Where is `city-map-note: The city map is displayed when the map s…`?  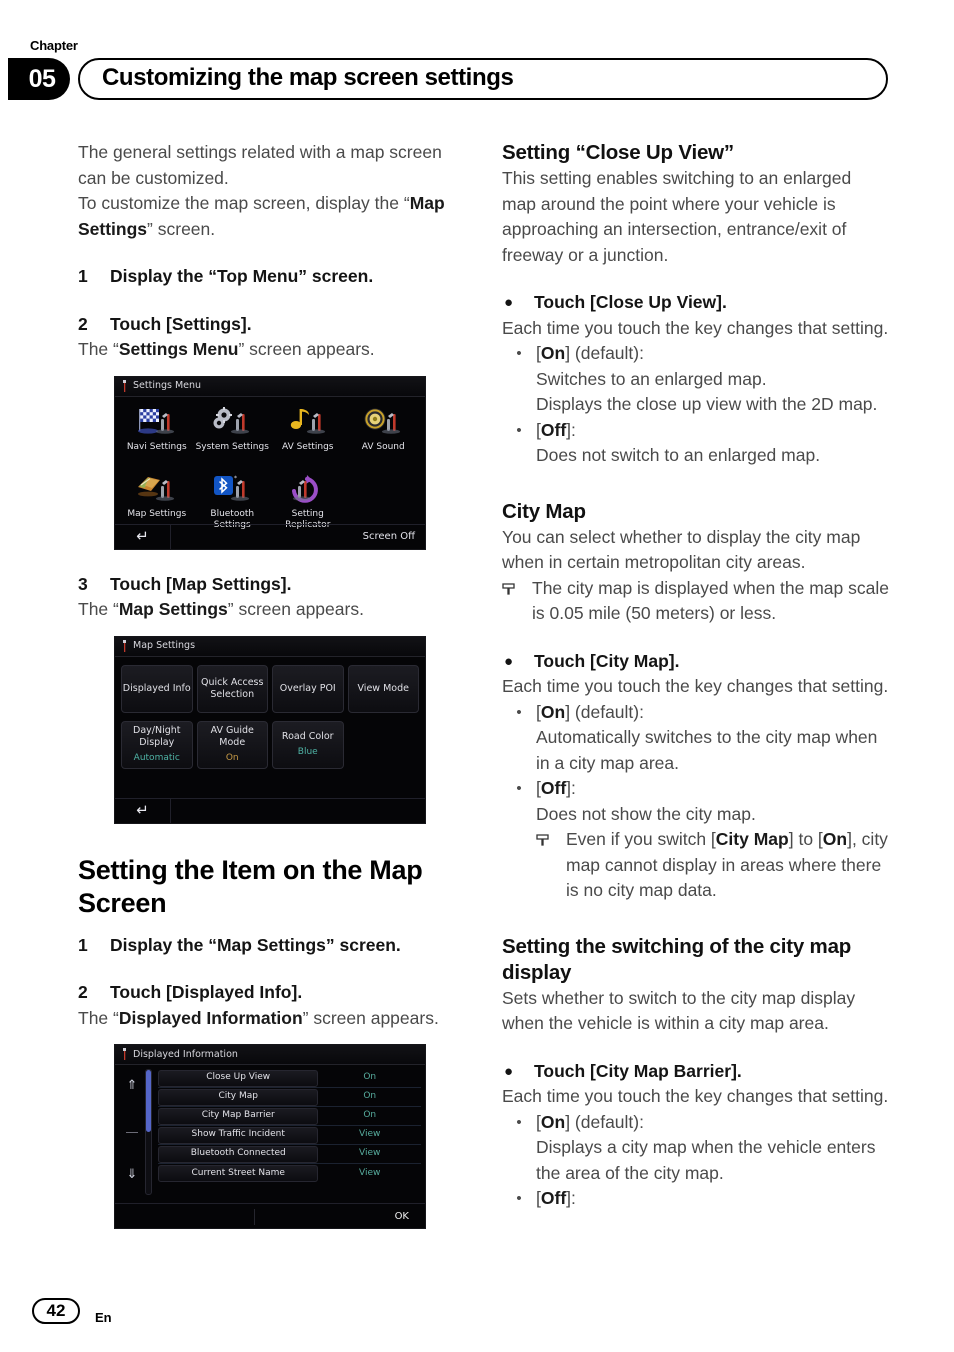
city-map-note: The city map is displayed when the map s… is located at coordinates (696, 601).